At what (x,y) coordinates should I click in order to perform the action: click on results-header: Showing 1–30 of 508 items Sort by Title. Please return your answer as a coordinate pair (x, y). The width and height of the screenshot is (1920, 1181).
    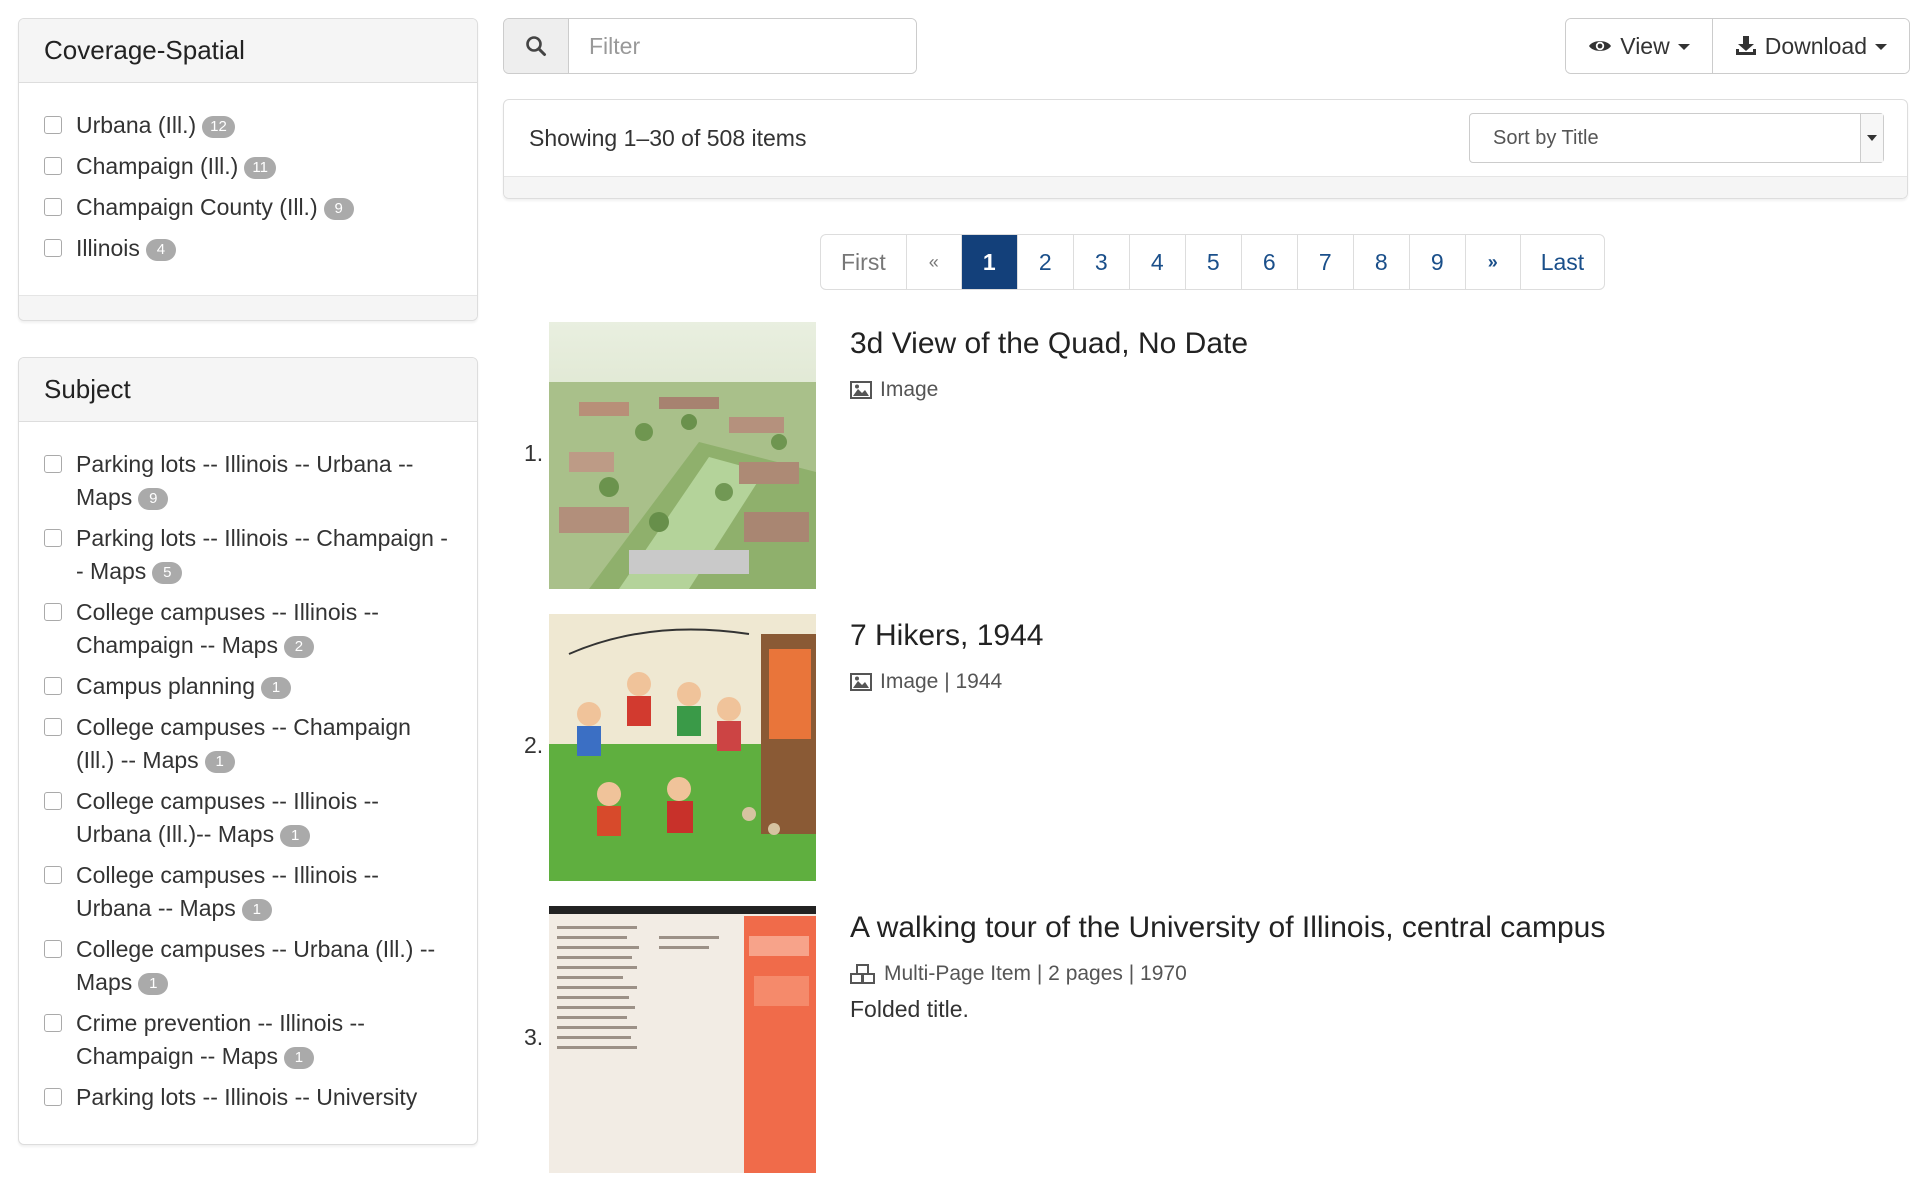
    Looking at the image, I should click on (1205, 149).